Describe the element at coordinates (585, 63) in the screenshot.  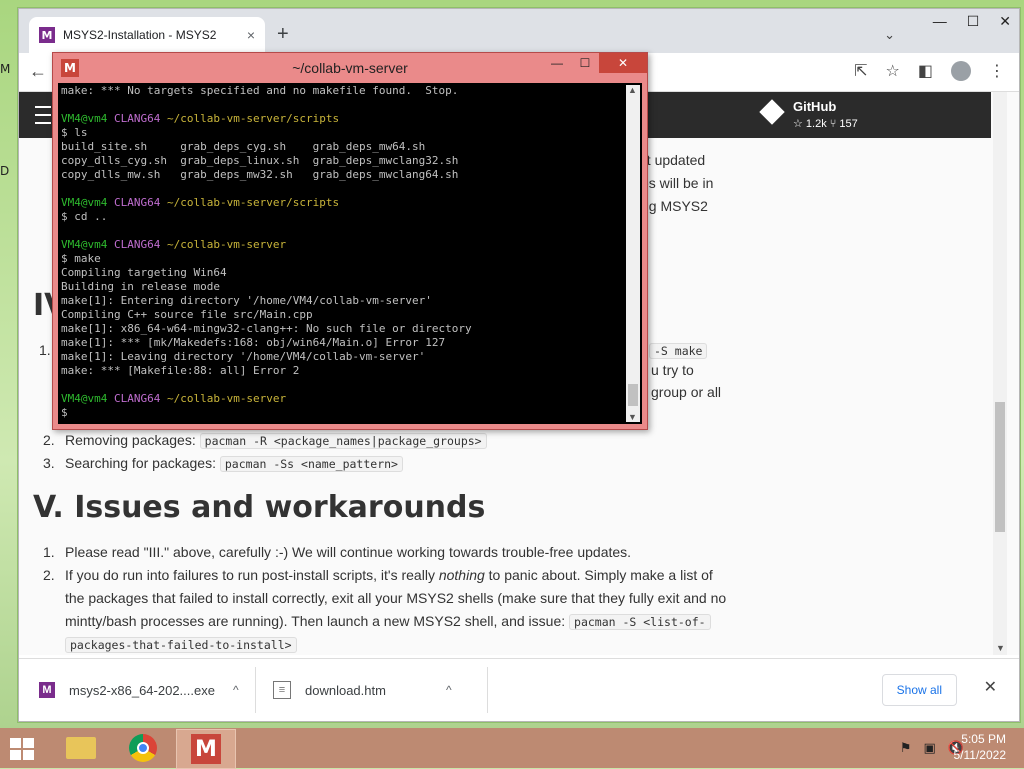
I see `terminal-maximize-button: ☐` at that location.